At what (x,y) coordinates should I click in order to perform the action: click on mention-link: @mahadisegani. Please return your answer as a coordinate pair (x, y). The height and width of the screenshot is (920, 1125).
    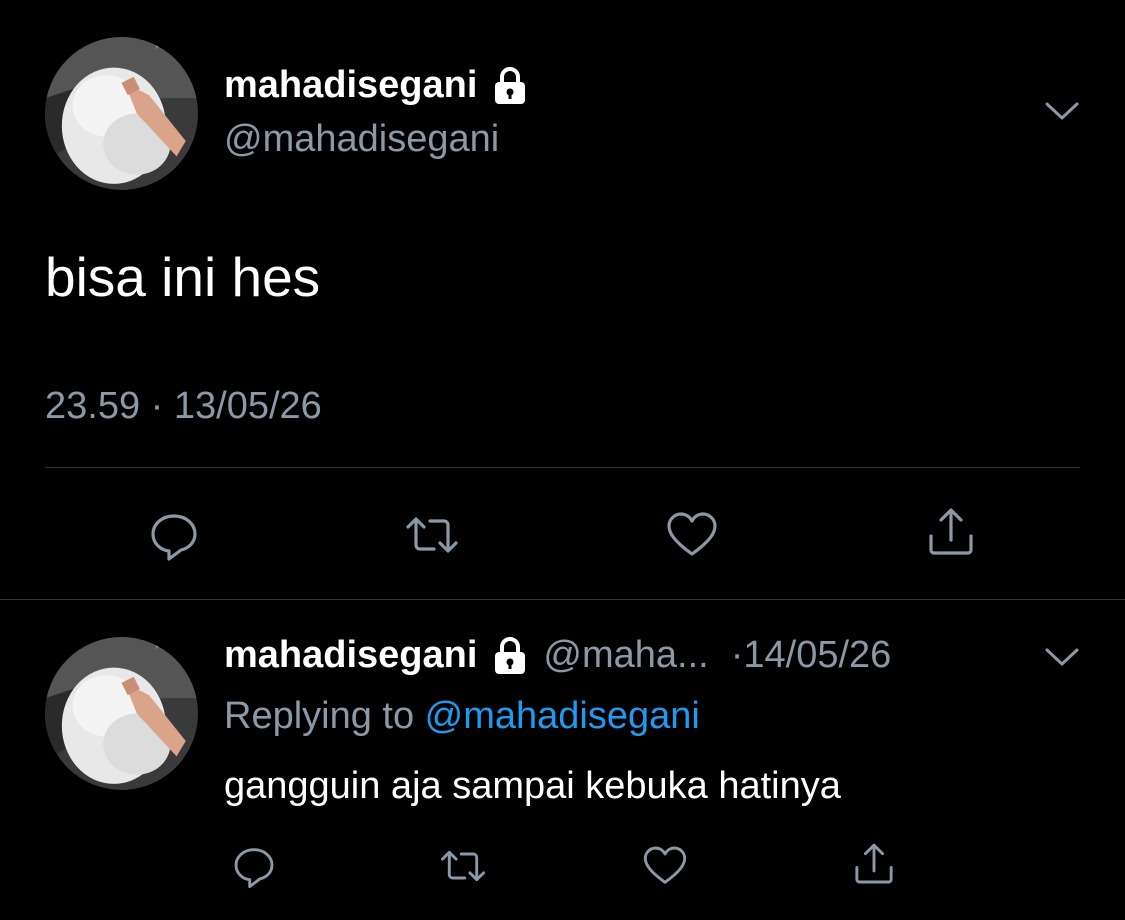
    Looking at the image, I should click on (562, 716).